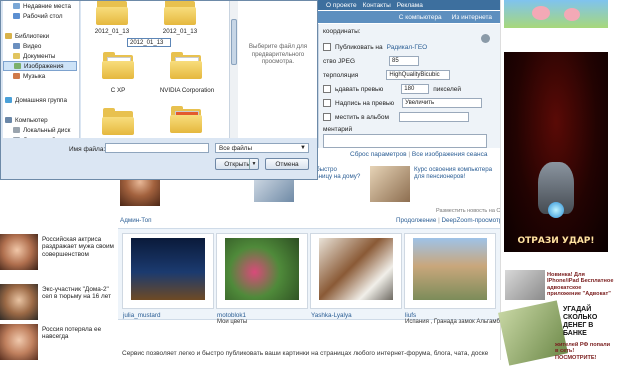 This screenshot has width=640, height=366. I want to click on nav-link-about: О проекте, so click(341, 5).